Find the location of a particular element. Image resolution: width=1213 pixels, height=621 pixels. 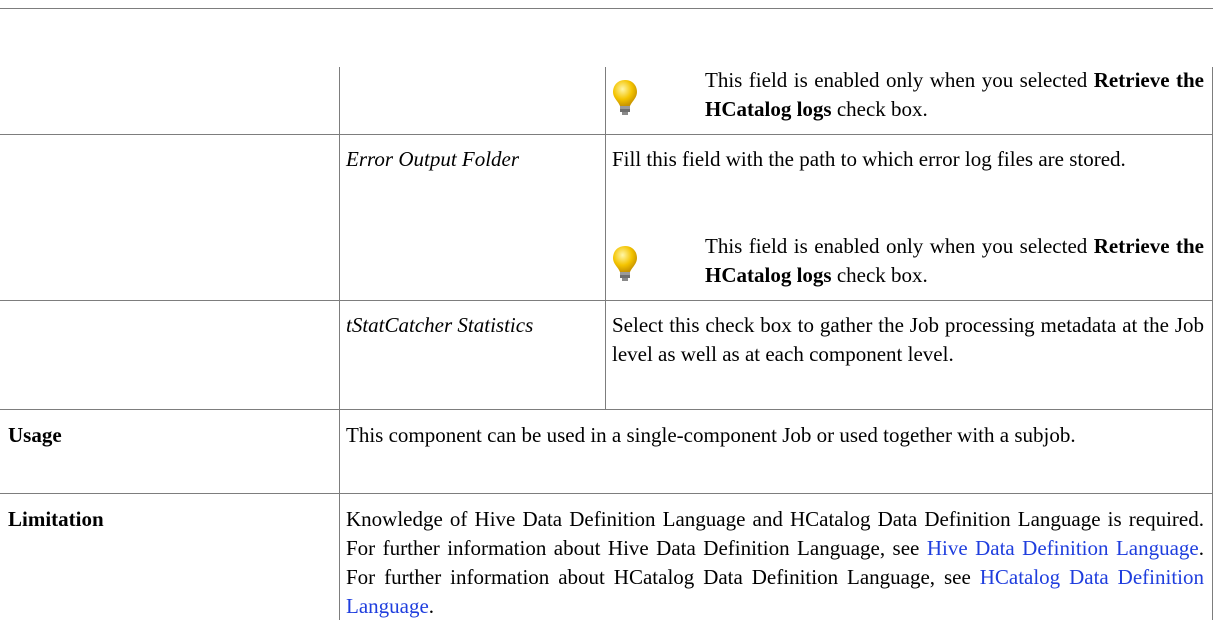

tstatcatcher-statistics-label: tStatCatcher Statistics is located at coordinates (440, 325).